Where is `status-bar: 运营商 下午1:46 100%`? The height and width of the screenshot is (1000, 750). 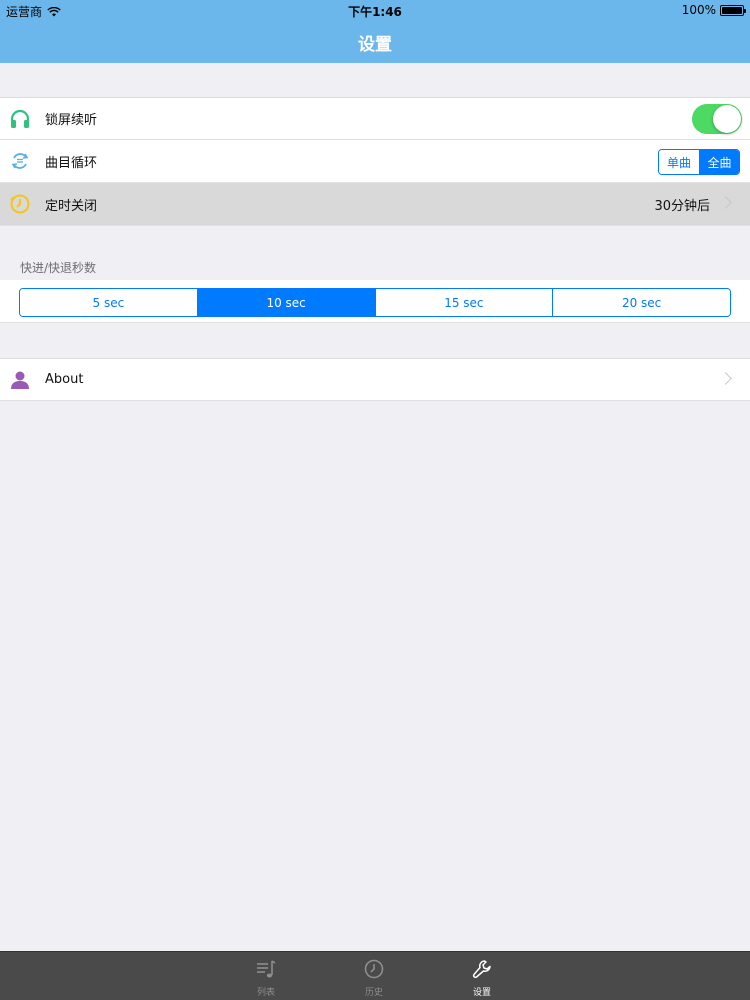
status-bar: 运营商 下午1:46 100% is located at coordinates (375, 10).